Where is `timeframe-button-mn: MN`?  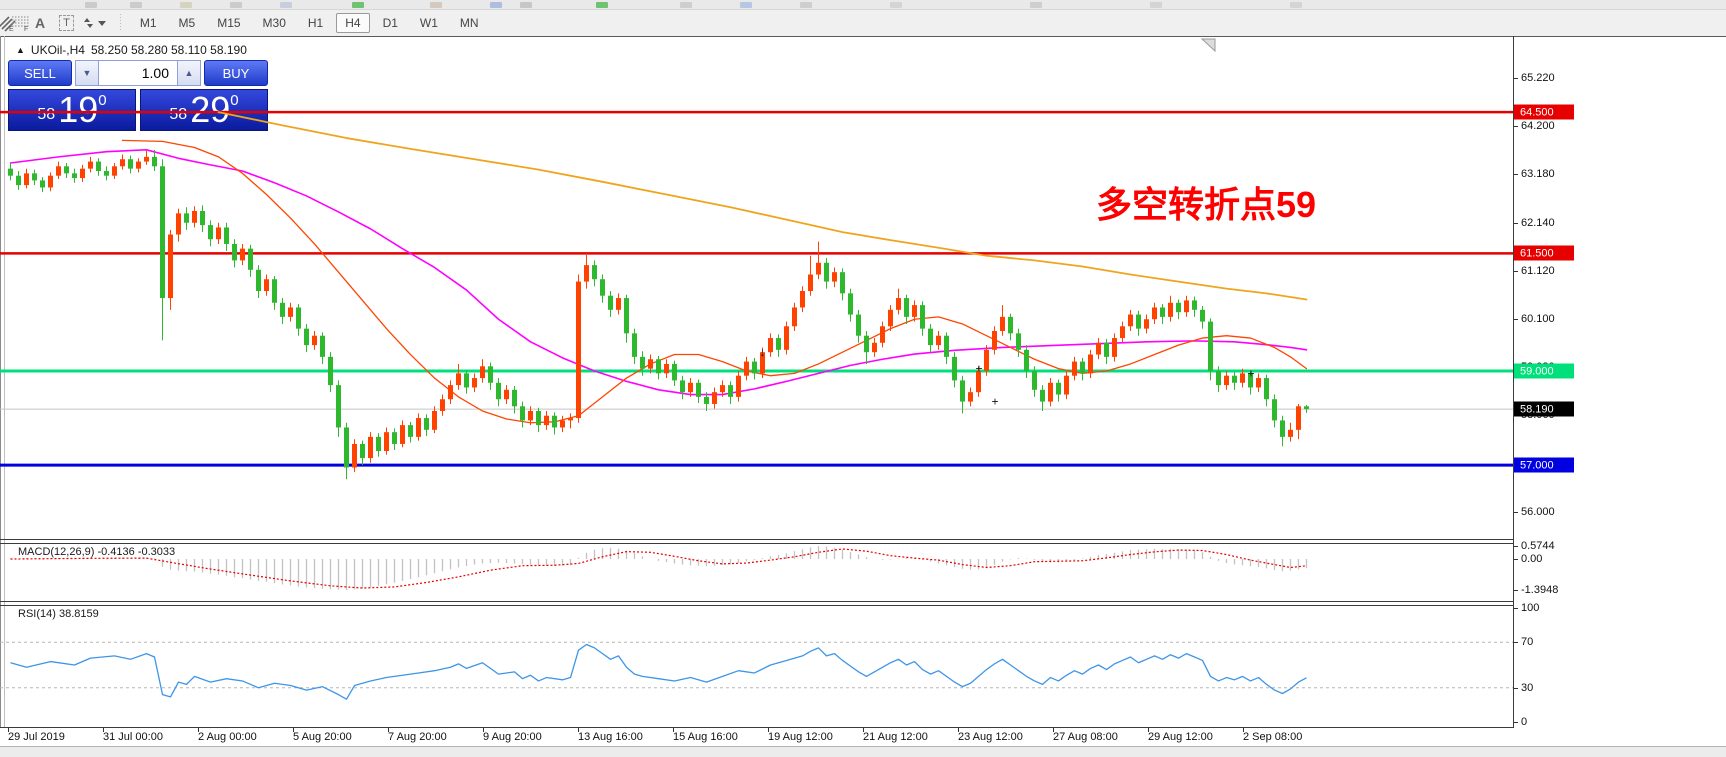 timeframe-button-mn: MN is located at coordinates (469, 23).